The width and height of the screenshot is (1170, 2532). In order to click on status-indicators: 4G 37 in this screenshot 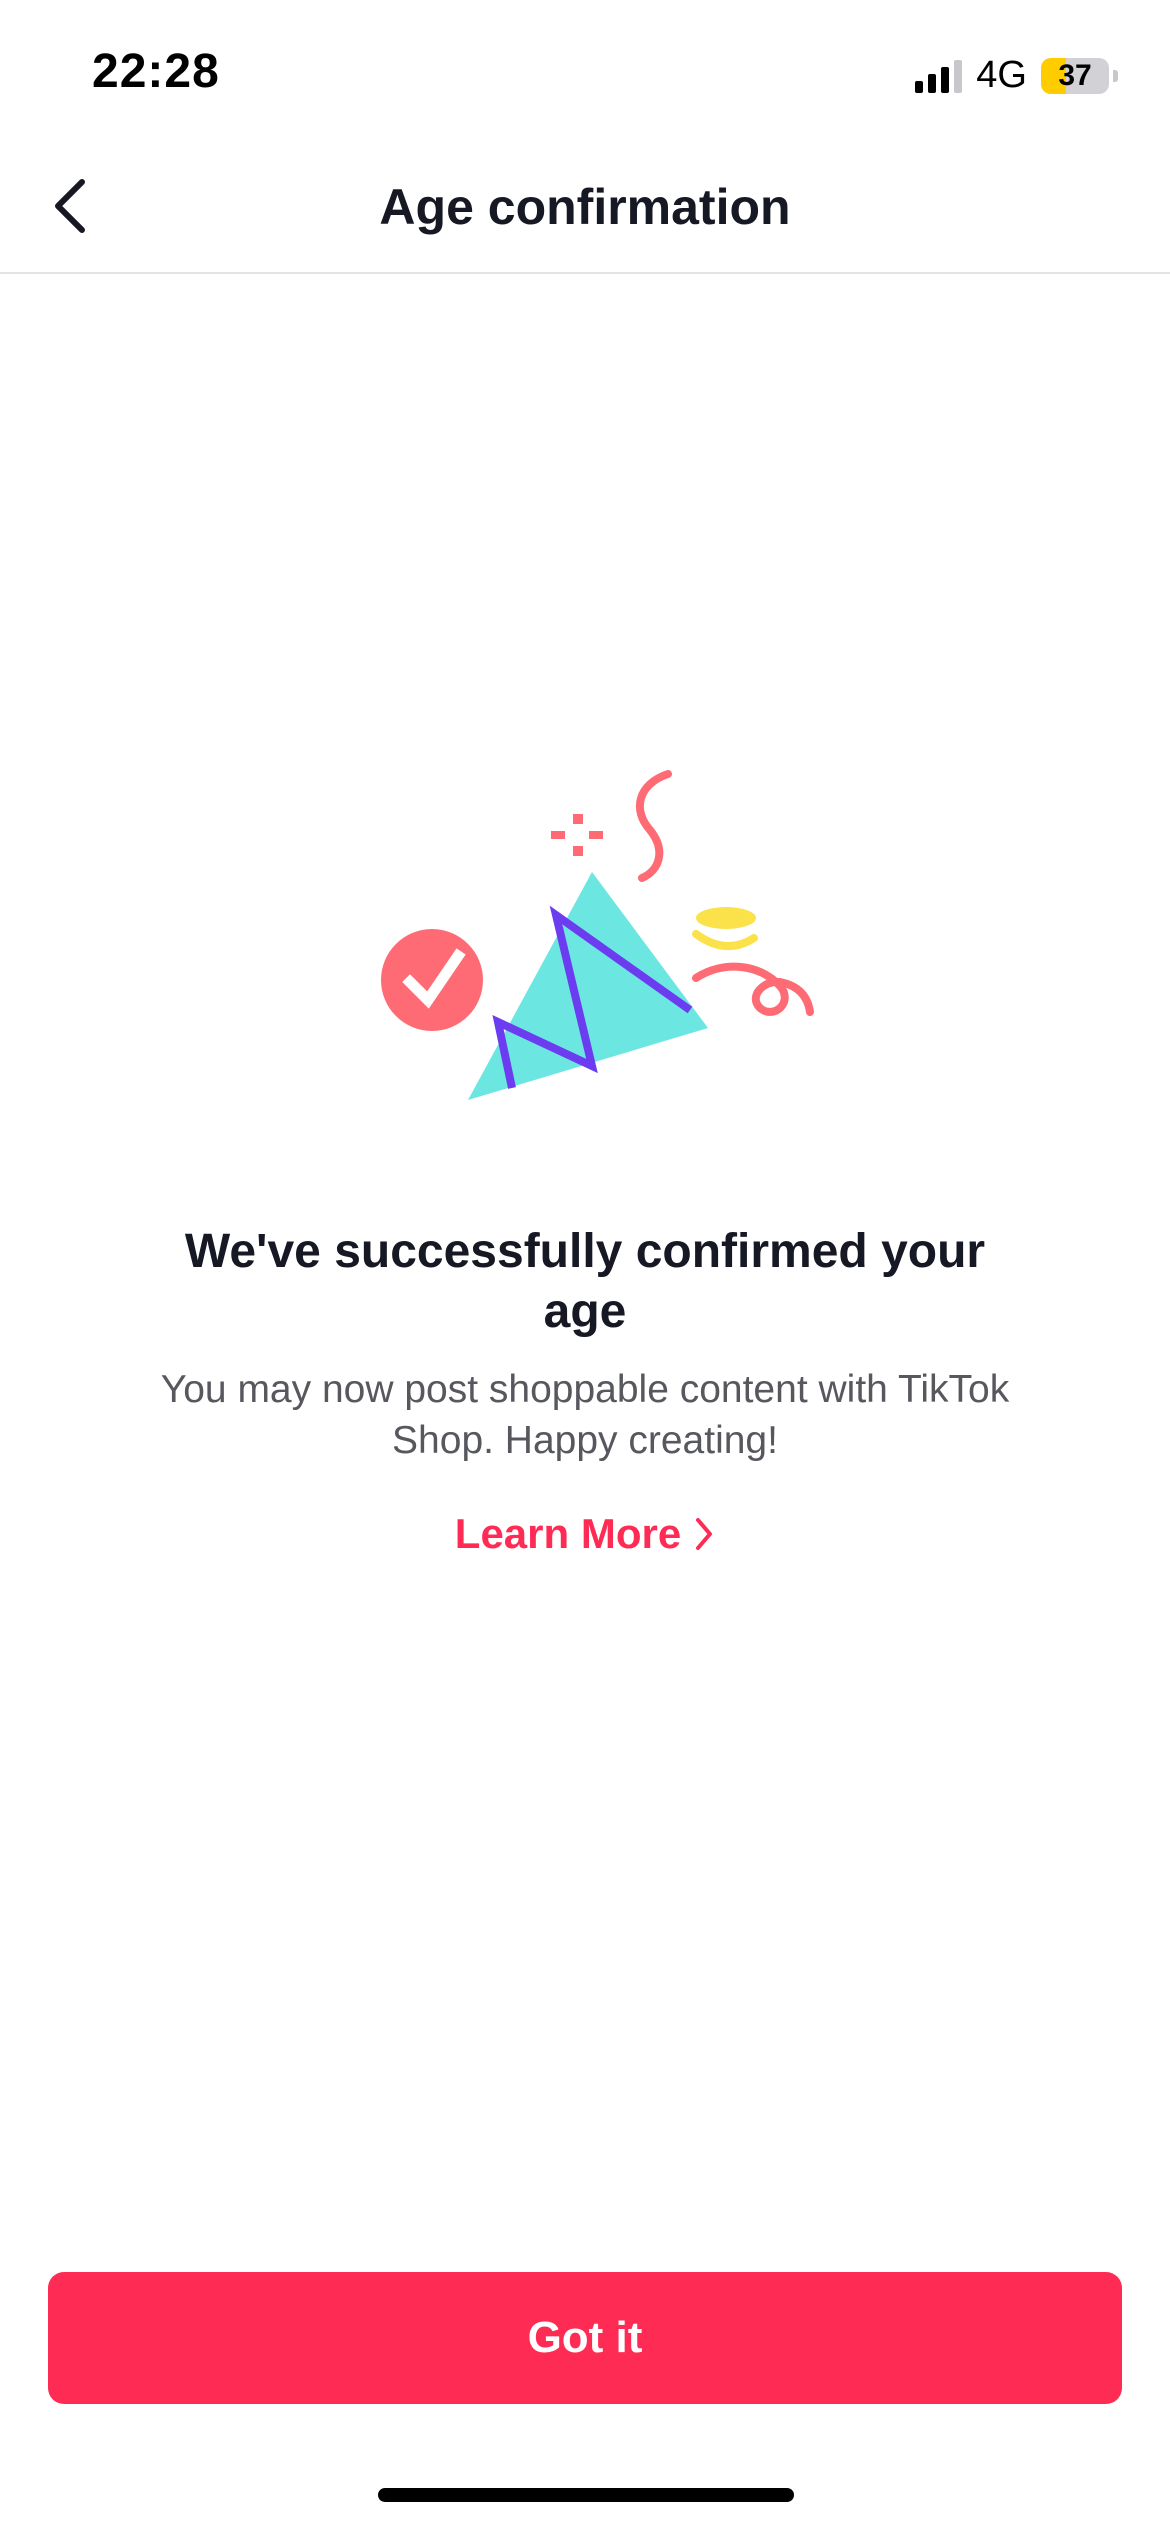, I will do `click(1016, 75)`.